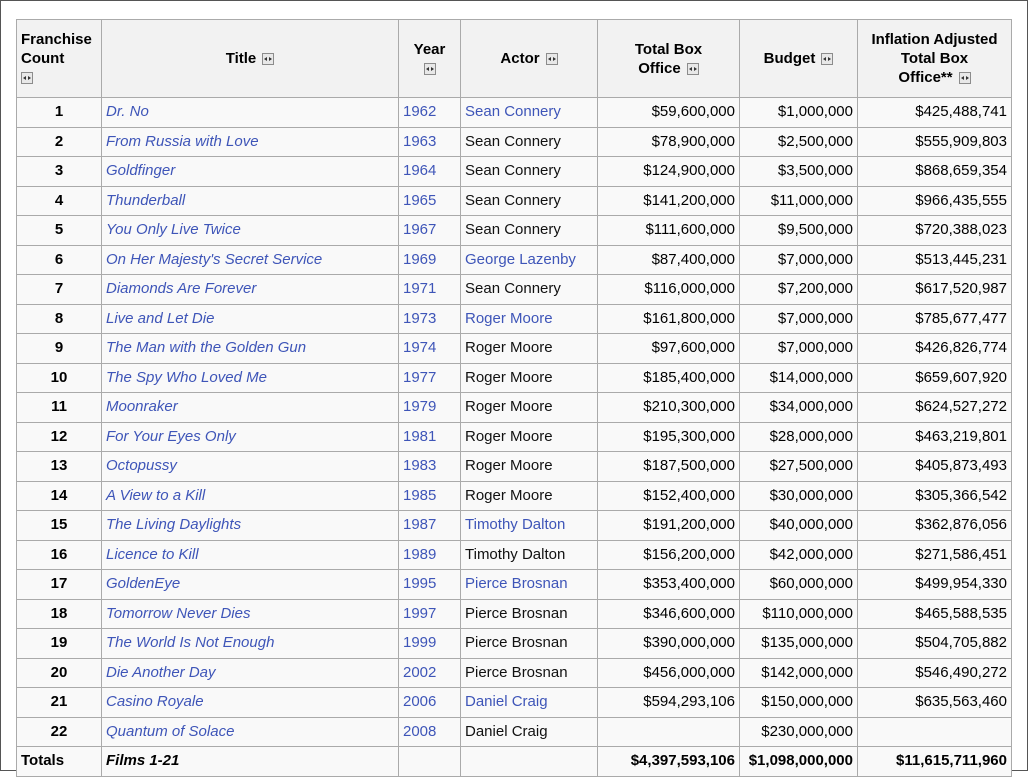  Describe the element at coordinates (934, 39) in the screenshot. I see `header-adj-line1: Inflation Adjusted` at that location.